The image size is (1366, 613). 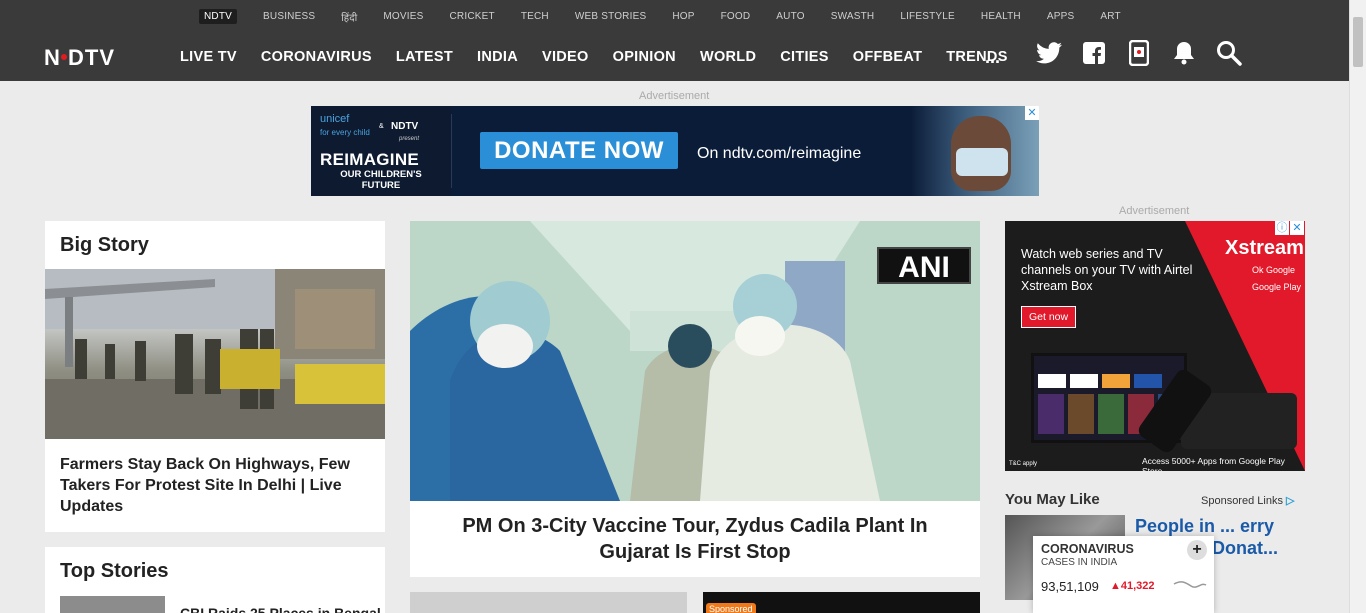 What do you see at coordinates (610, 16) in the screenshot?
I see `topnav-web-stories: WEB STORIES` at bounding box center [610, 16].